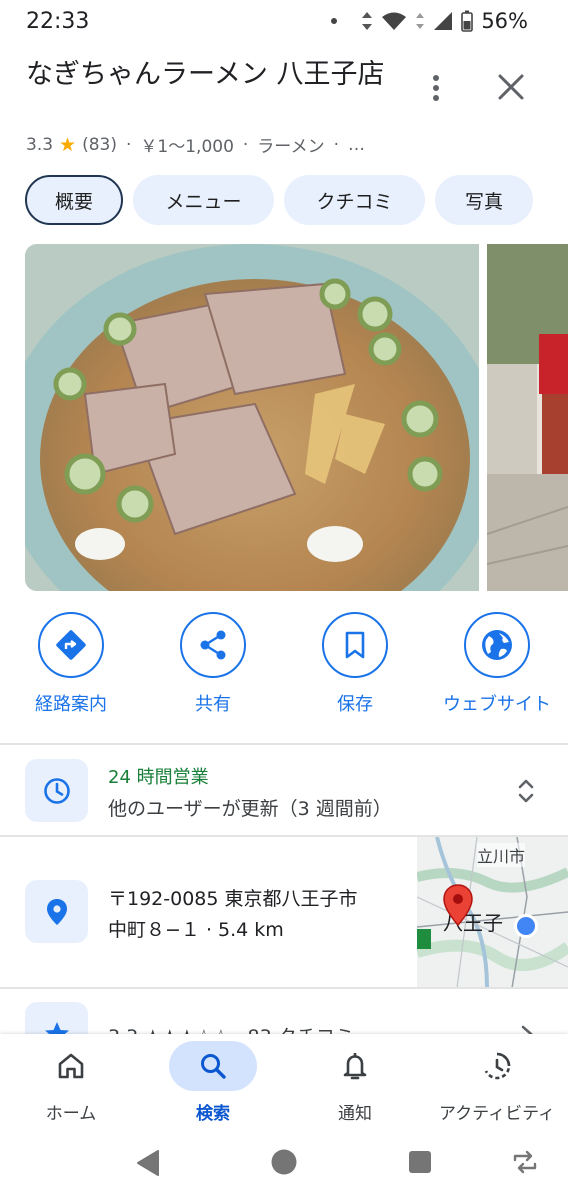  I want to click on directions-button: 経路案内, so click(71, 664).